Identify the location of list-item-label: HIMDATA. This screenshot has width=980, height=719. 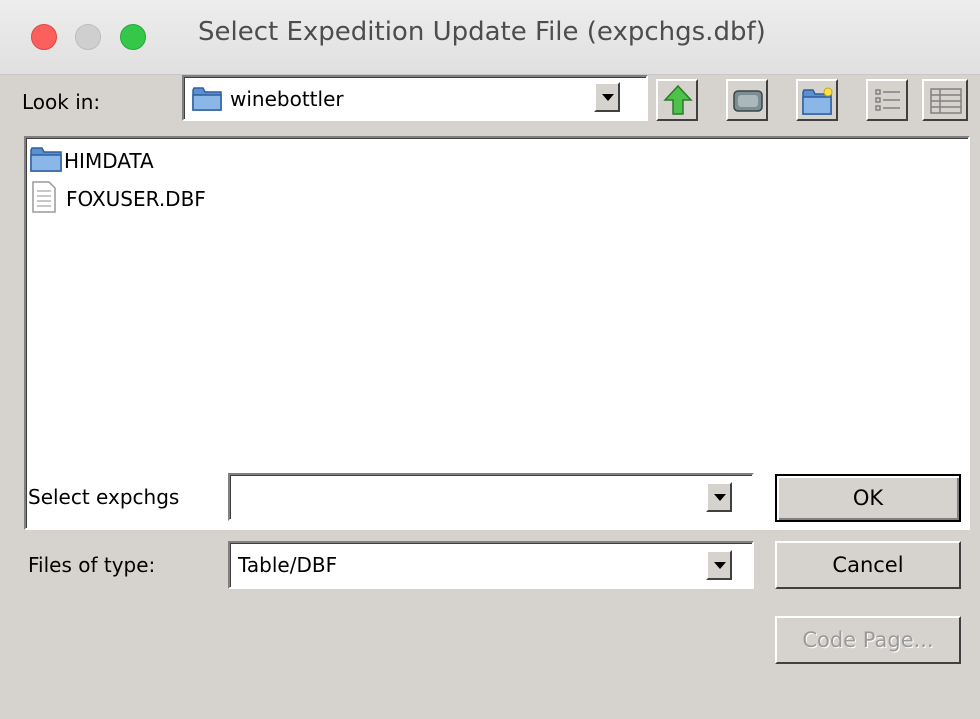
(109, 161).